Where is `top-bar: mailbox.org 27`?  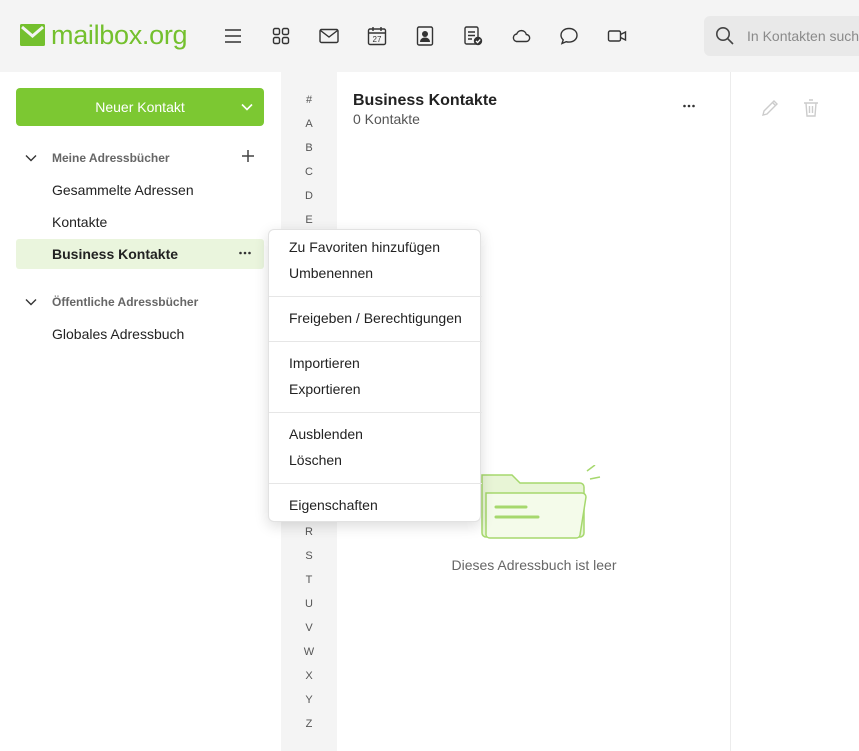
top-bar: mailbox.org 27 is located at coordinates (429, 36).